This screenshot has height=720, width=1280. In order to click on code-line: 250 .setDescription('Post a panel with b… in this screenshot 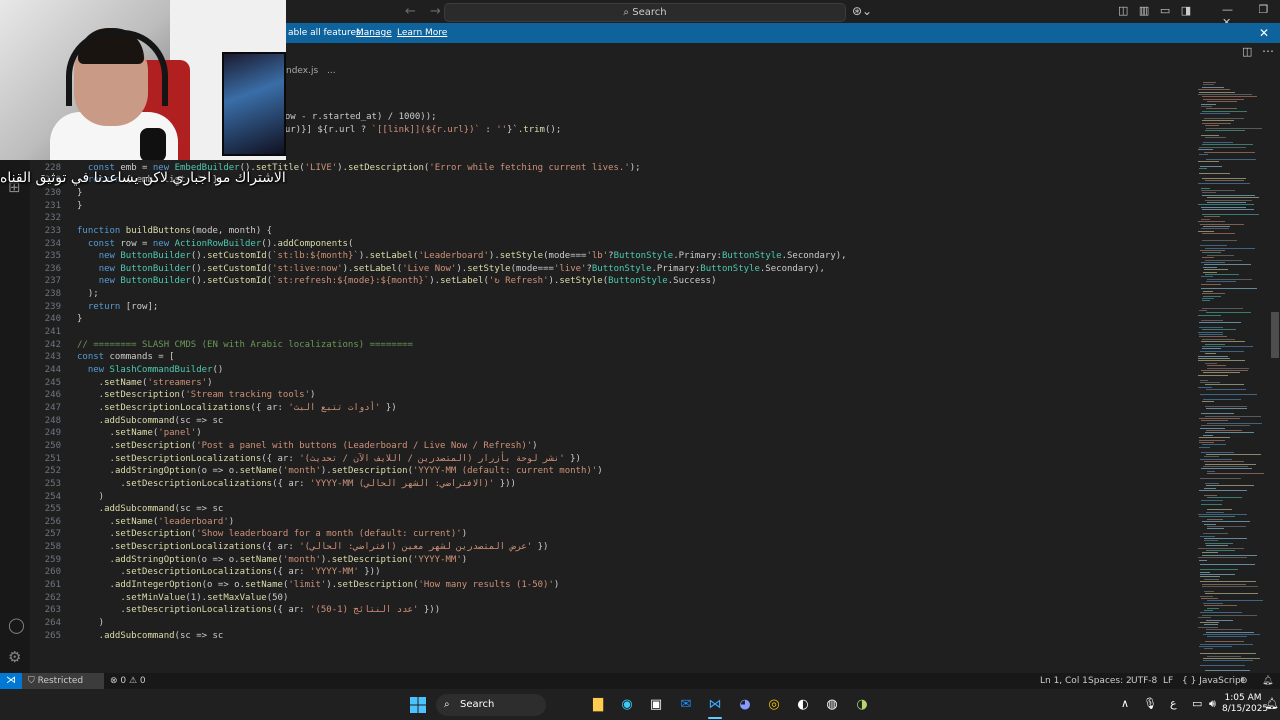, I will do `click(284, 446)`.